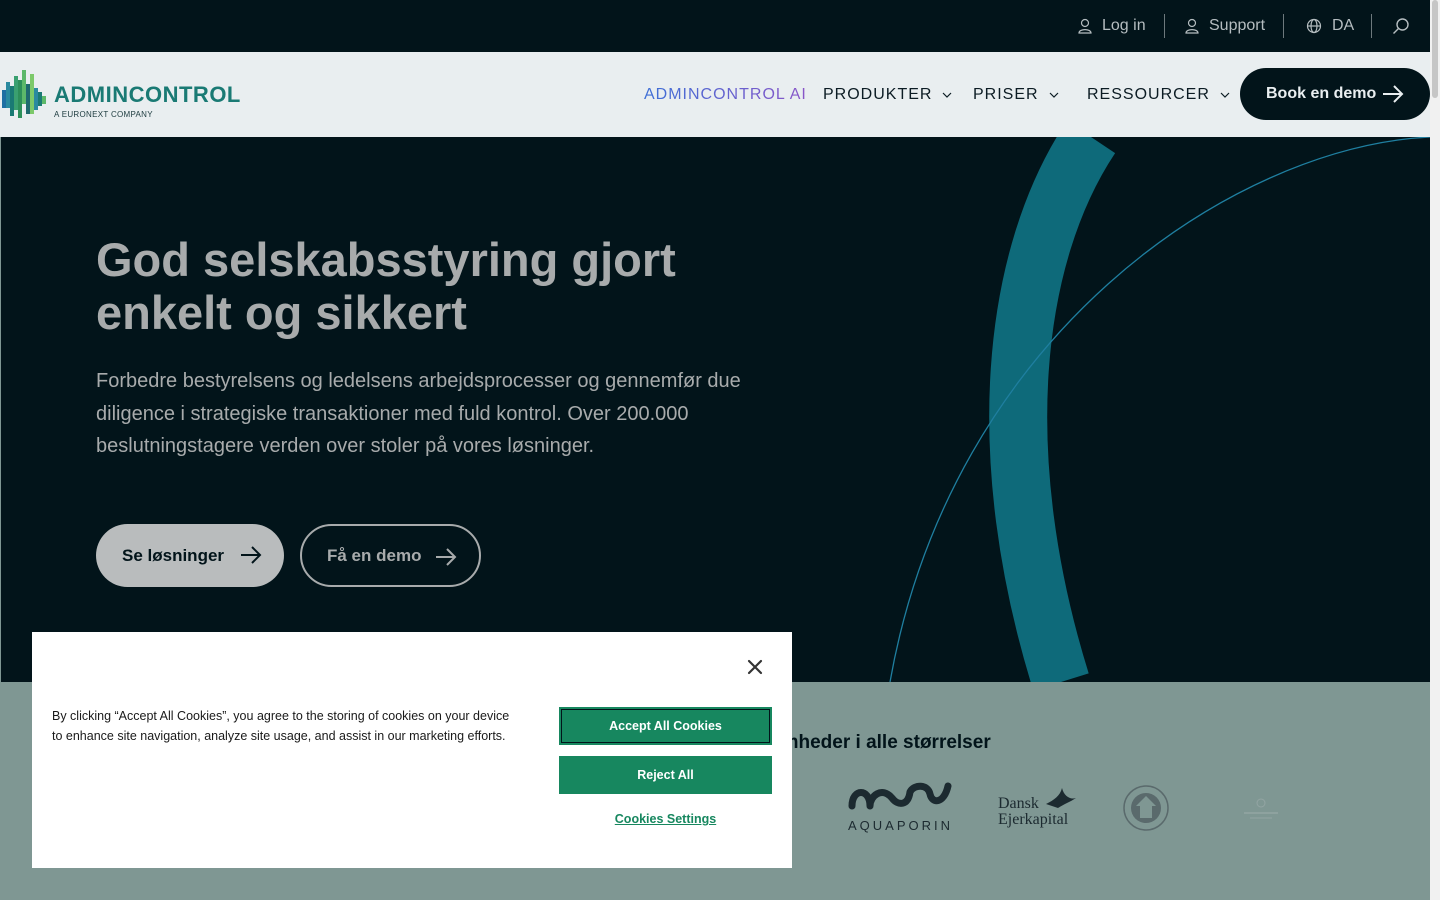 The height and width of the screenshot is (900, 1440). I want to click on nav-produkter: PRODUKTER, so click(887, 94).